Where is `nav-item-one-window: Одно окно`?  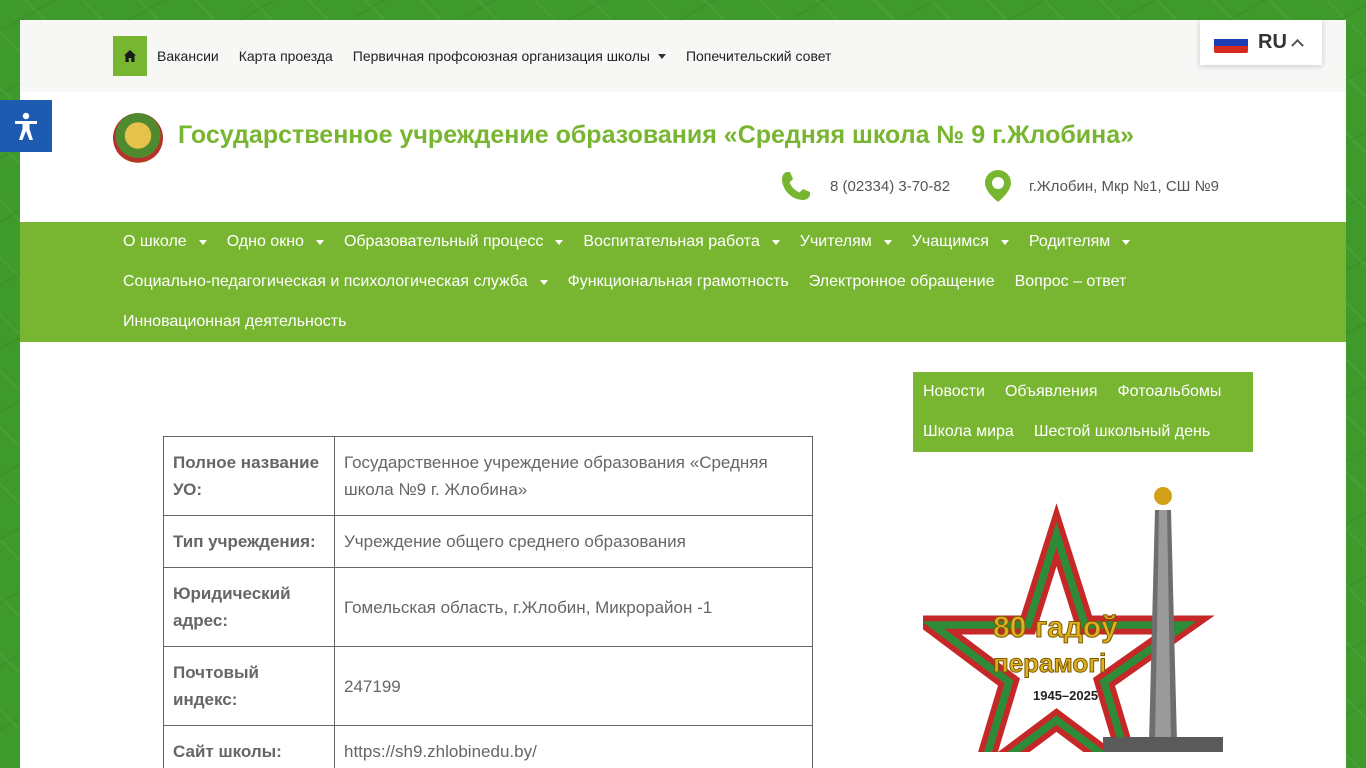
nav-item-one-window: Одно окно is located at coordinates (275, 242).